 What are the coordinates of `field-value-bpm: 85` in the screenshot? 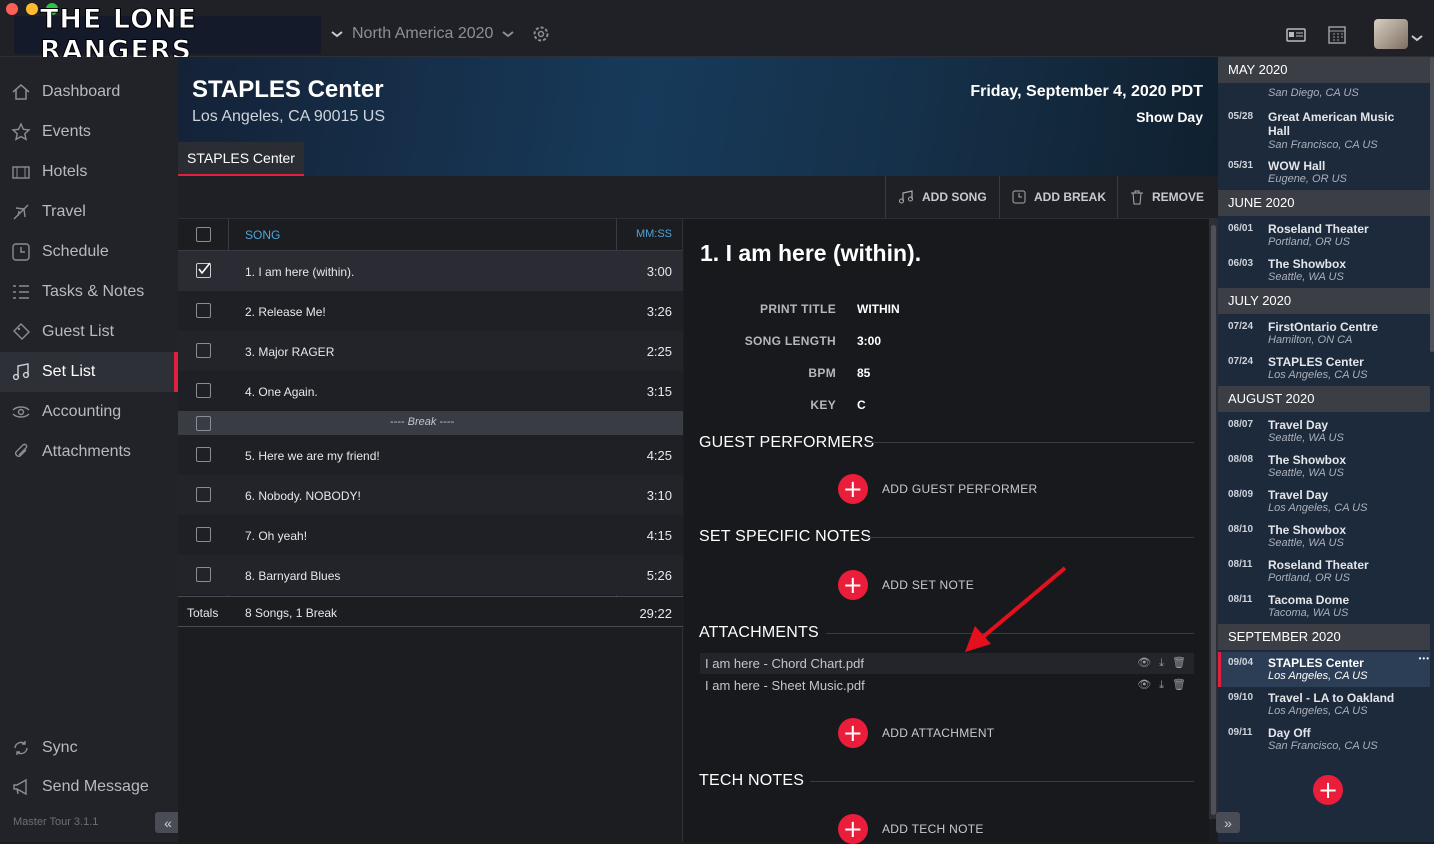 It's located at (863, 373).